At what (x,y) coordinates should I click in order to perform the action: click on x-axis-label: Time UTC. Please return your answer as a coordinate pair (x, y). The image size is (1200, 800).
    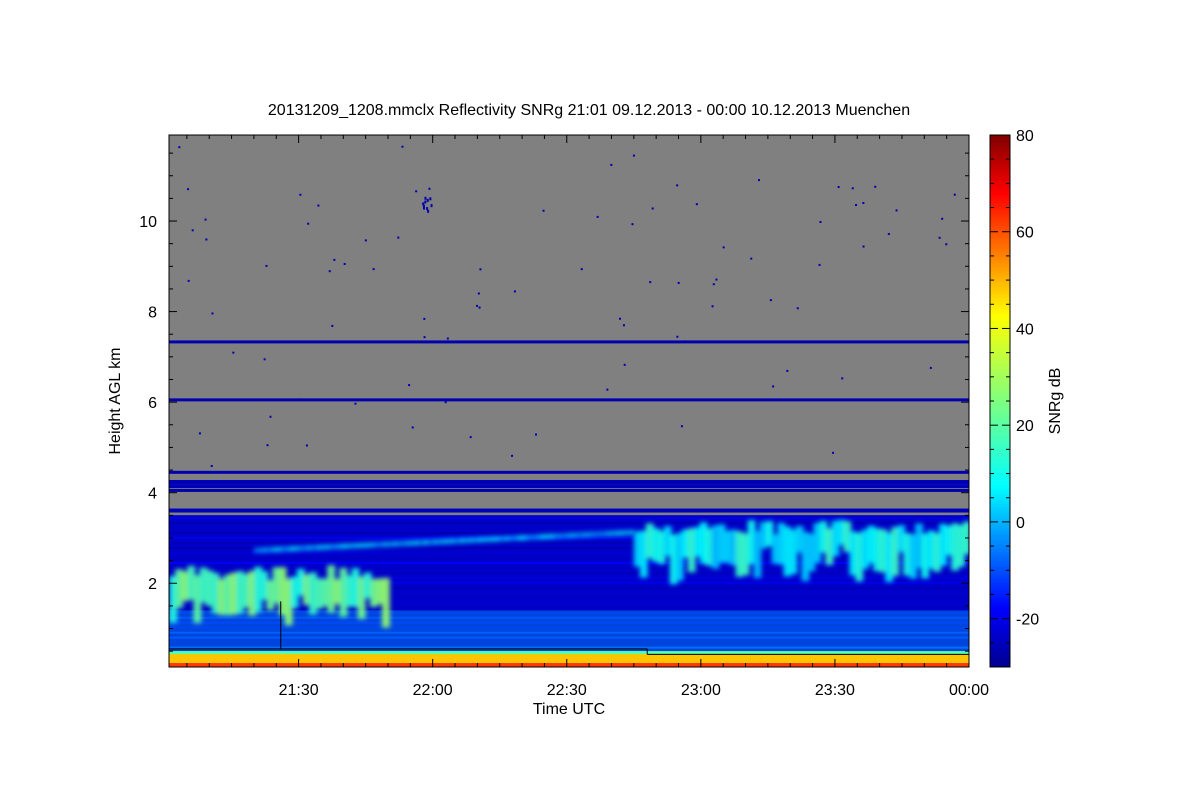
    Looking at the image, I should click on (569, 709).